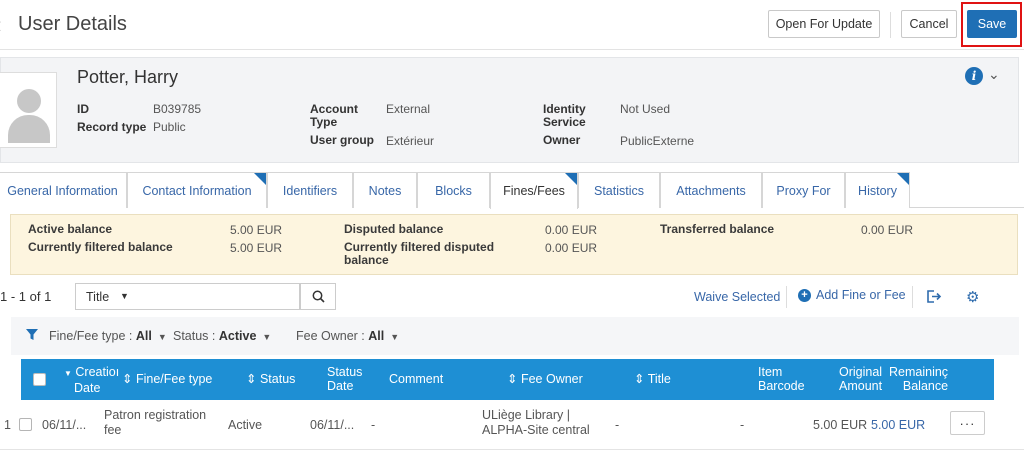 The height and width of the screenshot is (451, 1024). I want to click on more-icon: ···, so click(967, 423).